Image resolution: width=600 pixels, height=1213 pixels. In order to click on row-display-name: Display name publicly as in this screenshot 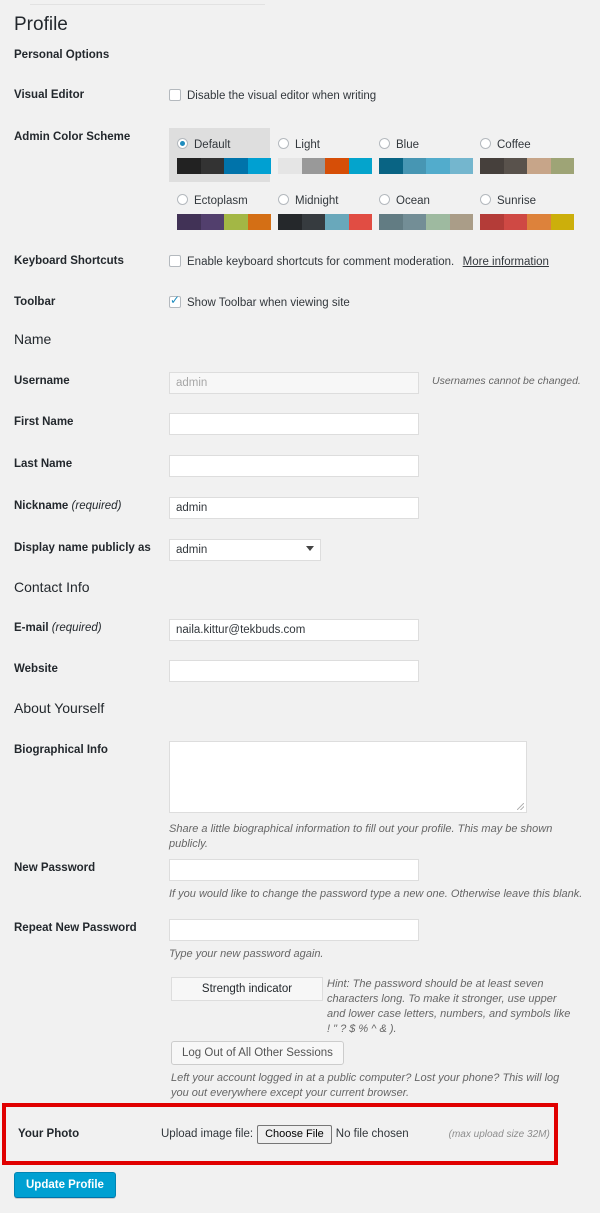, I will do `click(300, 550)`.